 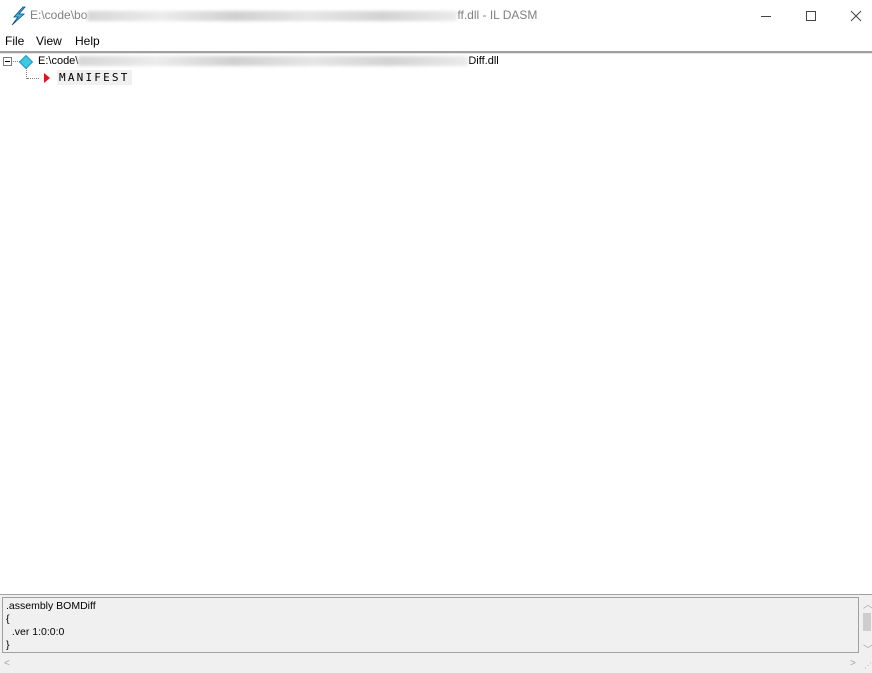 I want to click on tree-root-suffix: Diff.dll, so click(x=483, y=61).